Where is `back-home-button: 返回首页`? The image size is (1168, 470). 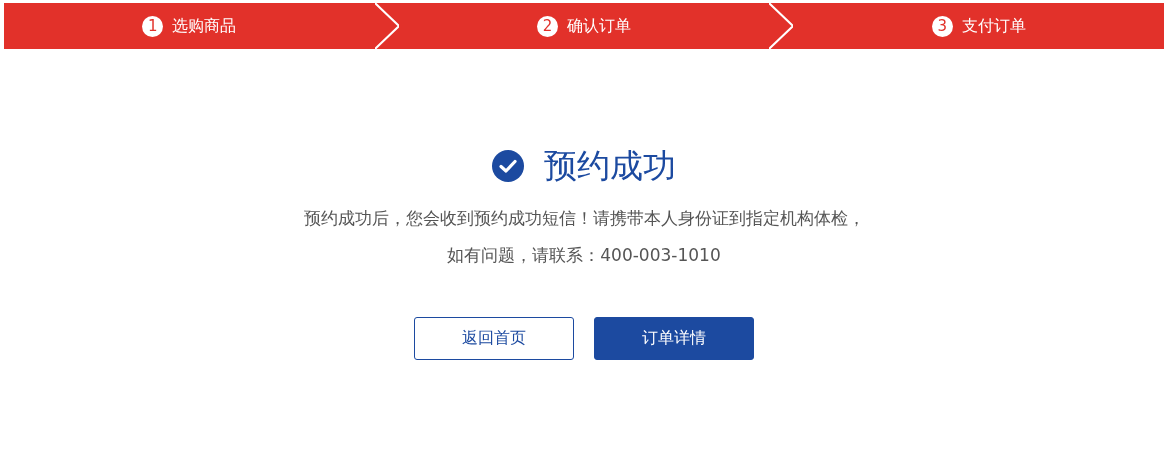
back-home-button: 返回首页 is located at coordinates (494, 338).